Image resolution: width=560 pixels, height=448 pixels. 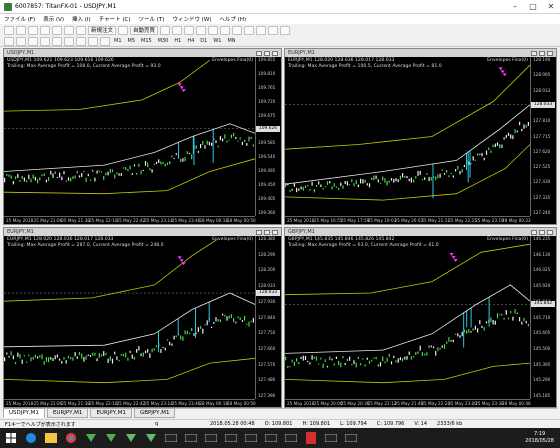 What do you see at coordinates (31, 438) in the screenshot?
I see `edge-browser-icon` at bounding box center [31, 438].